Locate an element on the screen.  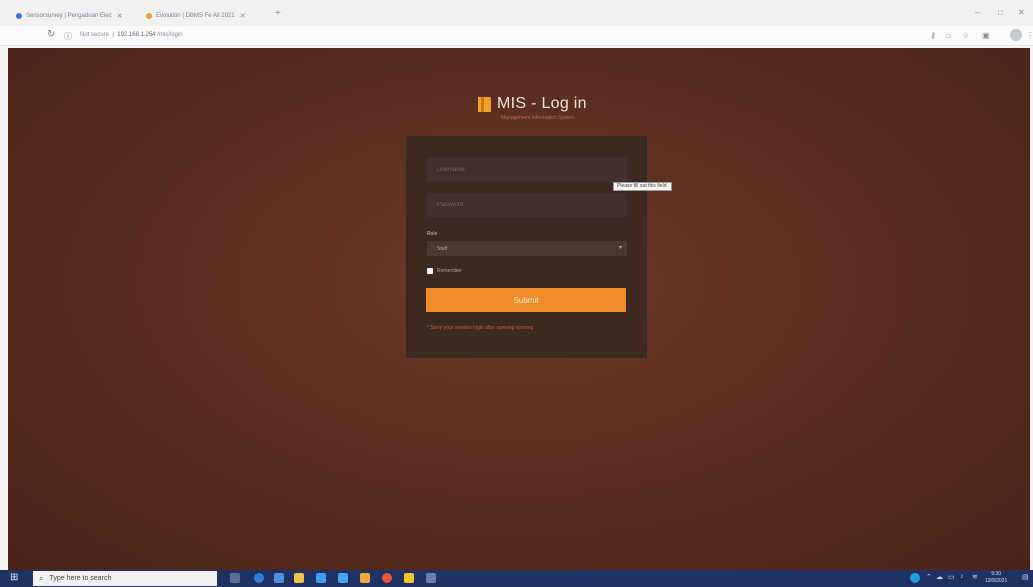
password-field-wrap is located at coordinates (527, 205).